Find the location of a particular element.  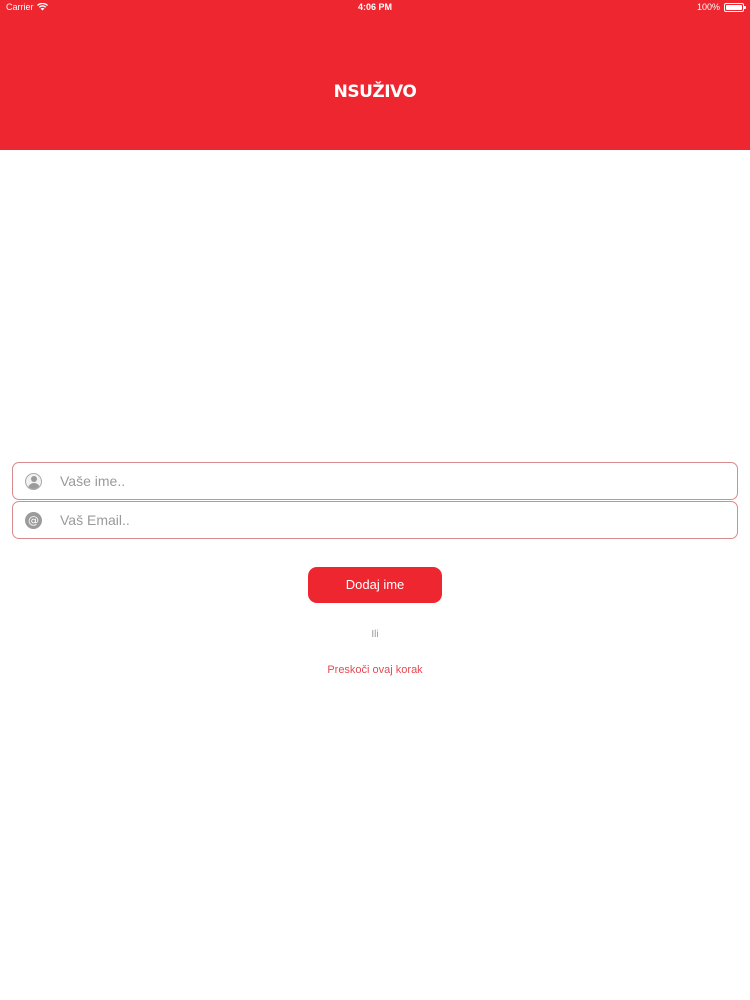

person-icon-body is located at coordinates (34, 486).